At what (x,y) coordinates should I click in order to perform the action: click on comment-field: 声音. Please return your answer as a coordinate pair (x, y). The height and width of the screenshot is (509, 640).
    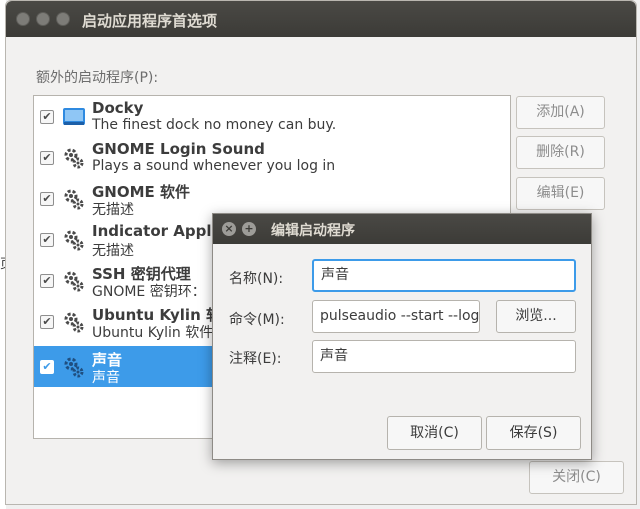
    Looking at the image, I should click on (444, 356).